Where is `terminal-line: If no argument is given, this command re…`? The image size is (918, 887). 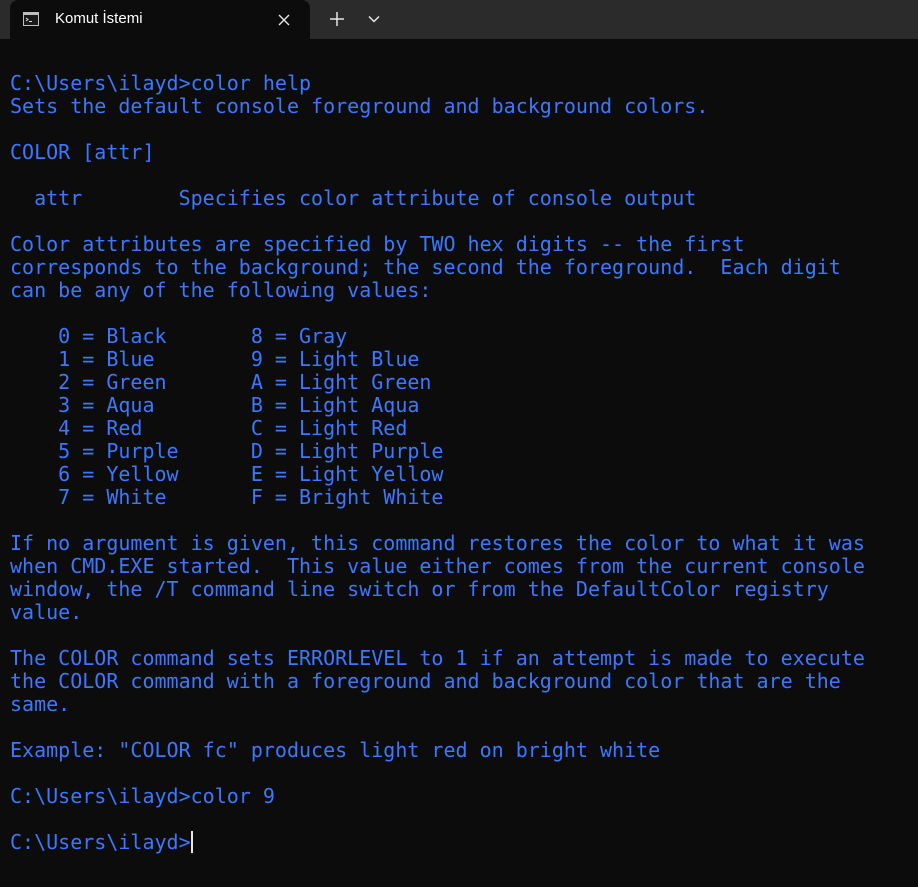
terminal-line: If no argument is given, this command re… is located at coordinates (437, 543).